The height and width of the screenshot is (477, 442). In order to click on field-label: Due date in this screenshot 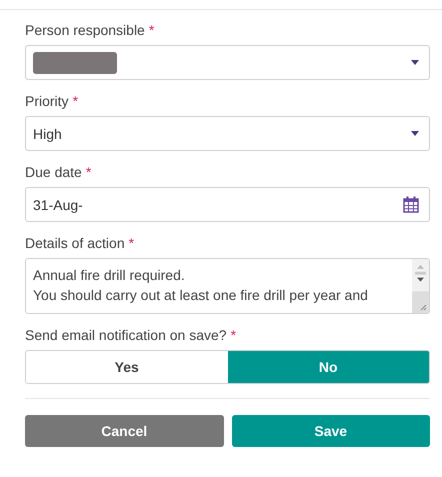, I will do `click(53, 172)`.